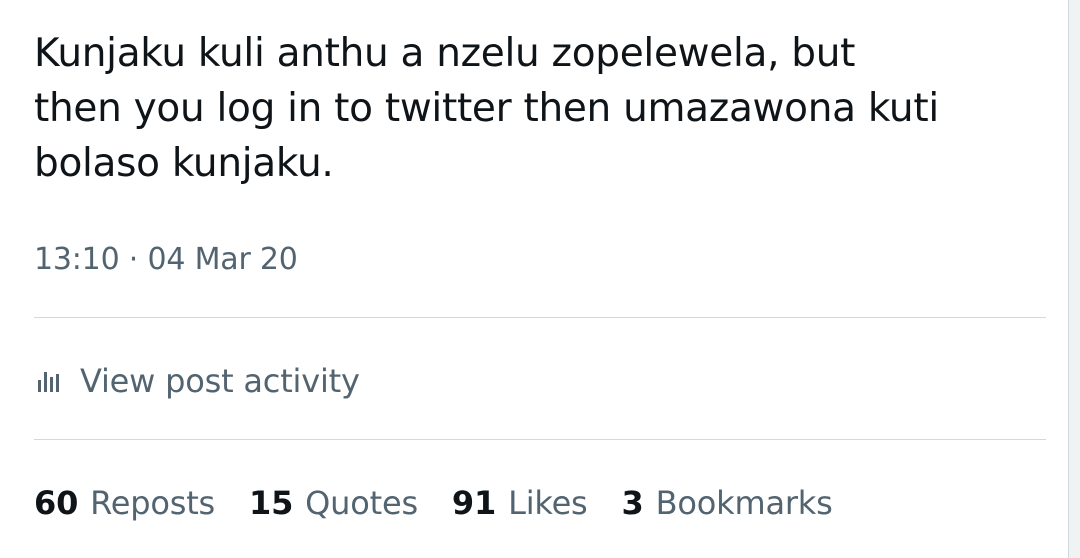 This screenshot has width=1080, height=558. I want to click on view-post-activity-button: View post activity, so click(197, 381).